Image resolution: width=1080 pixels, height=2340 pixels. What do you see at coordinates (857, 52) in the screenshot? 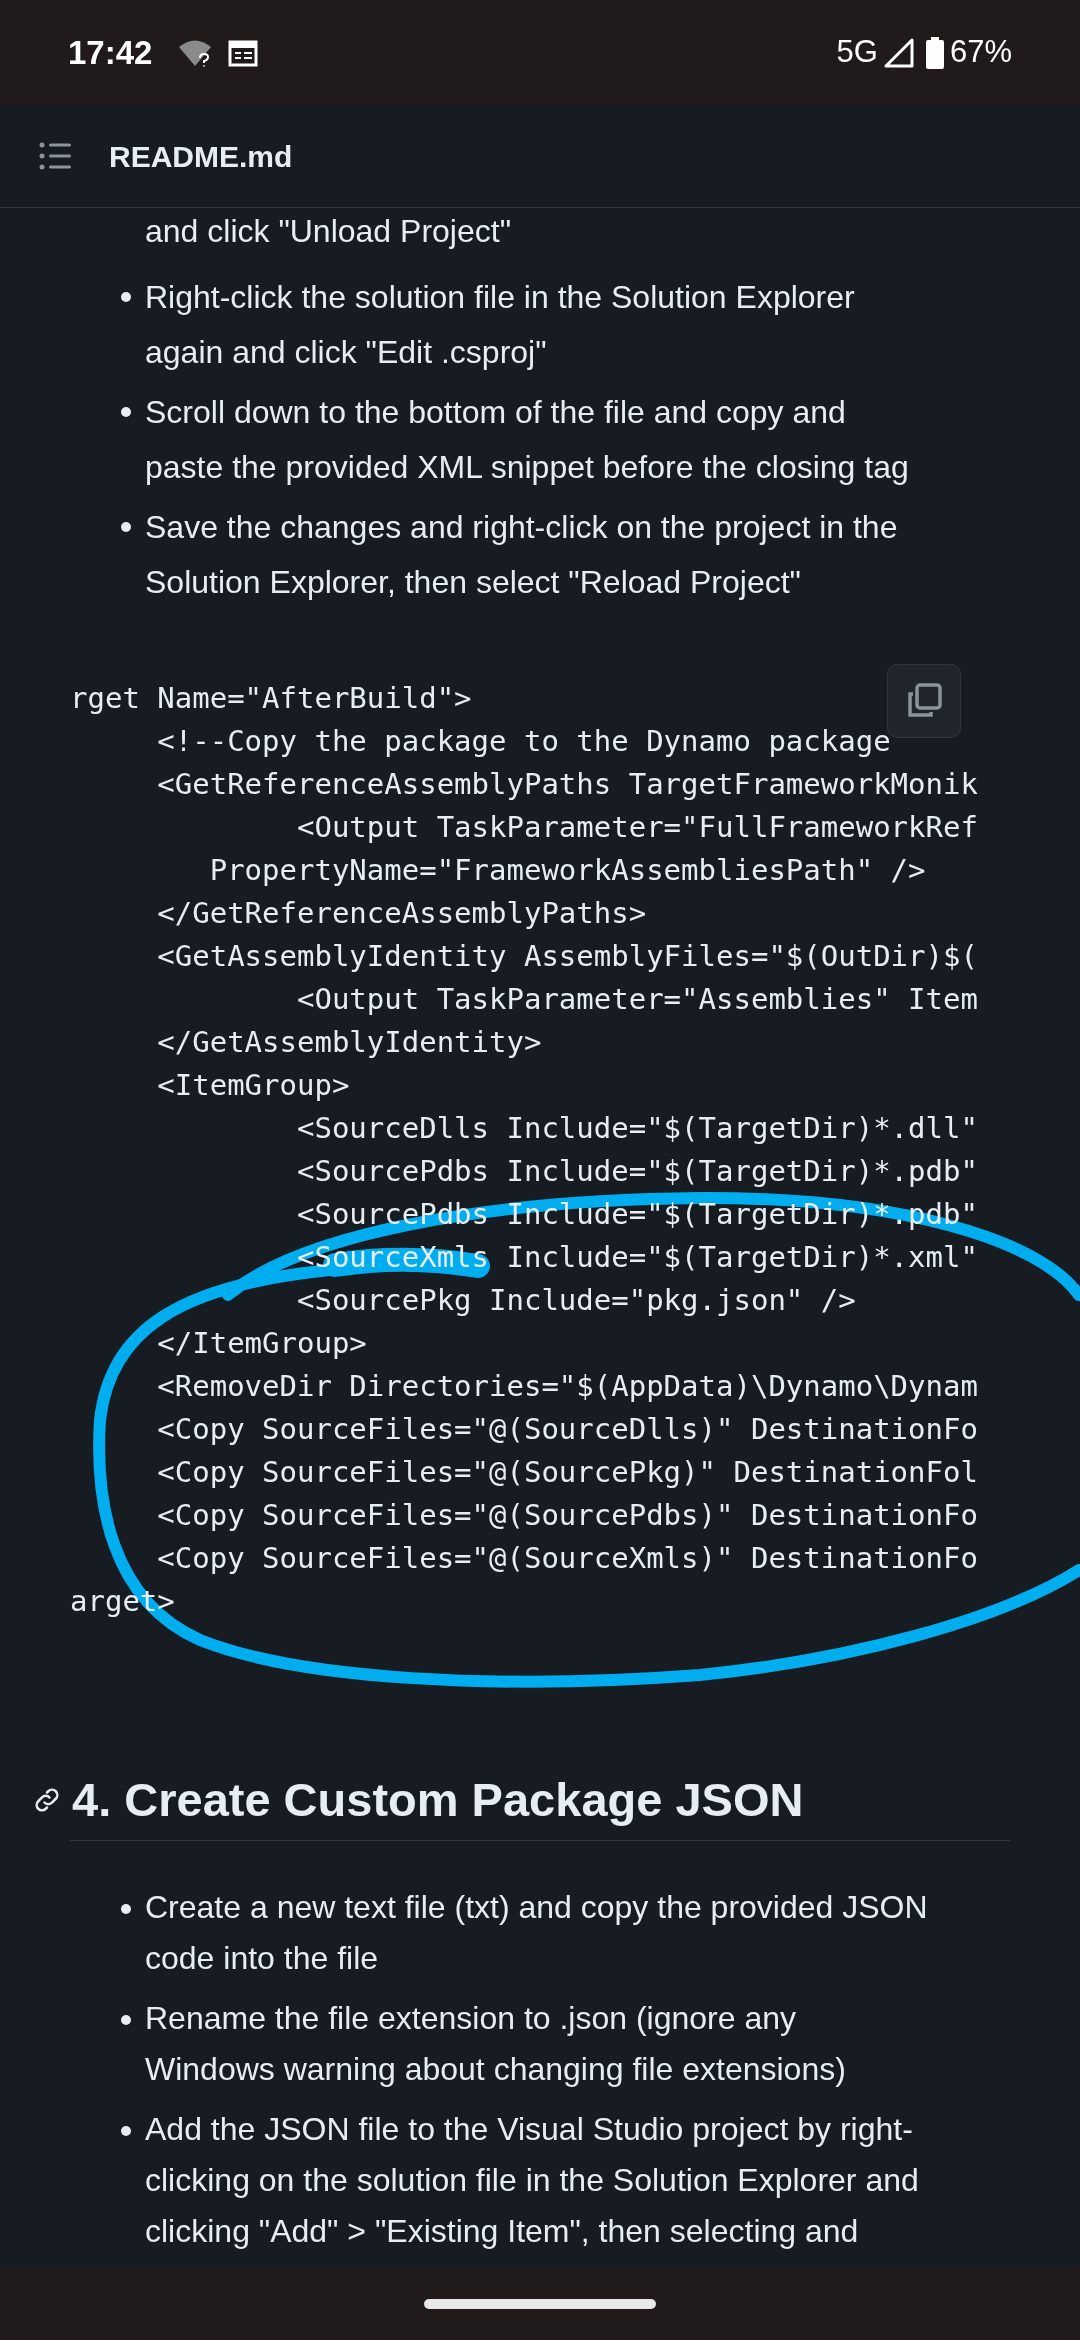
I see `network-type: 5G` at bounding box center [857, 52].